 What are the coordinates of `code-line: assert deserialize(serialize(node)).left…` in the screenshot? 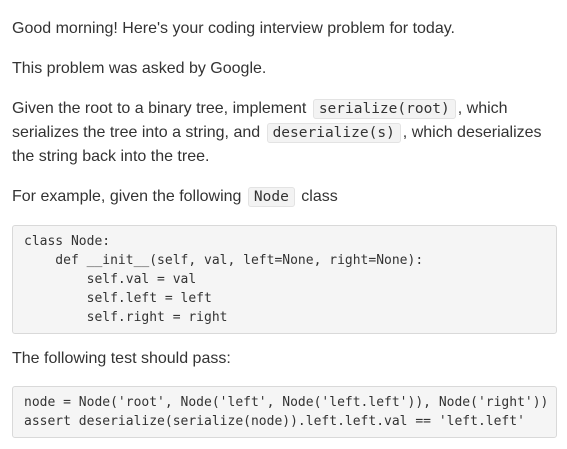 It's located at (274, 421).